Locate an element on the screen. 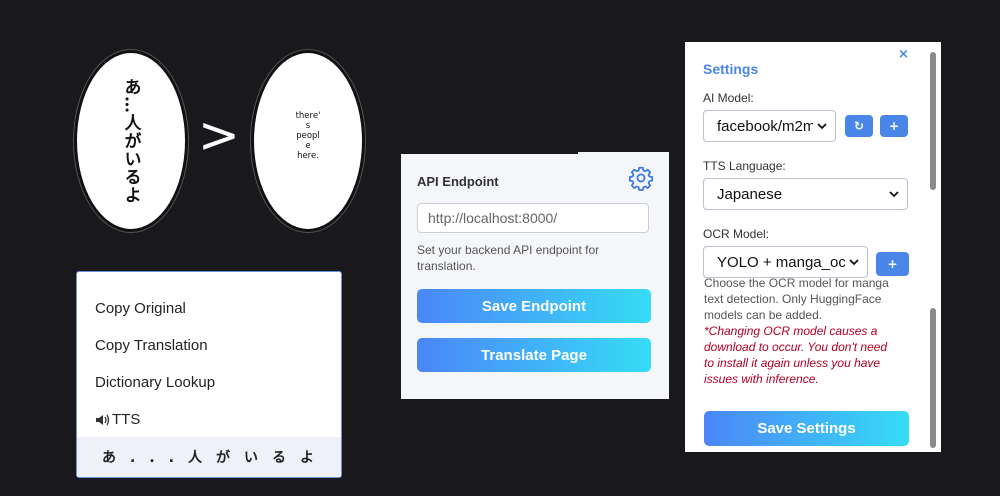  translated-line: peopl is located at coordinates (308, 136).